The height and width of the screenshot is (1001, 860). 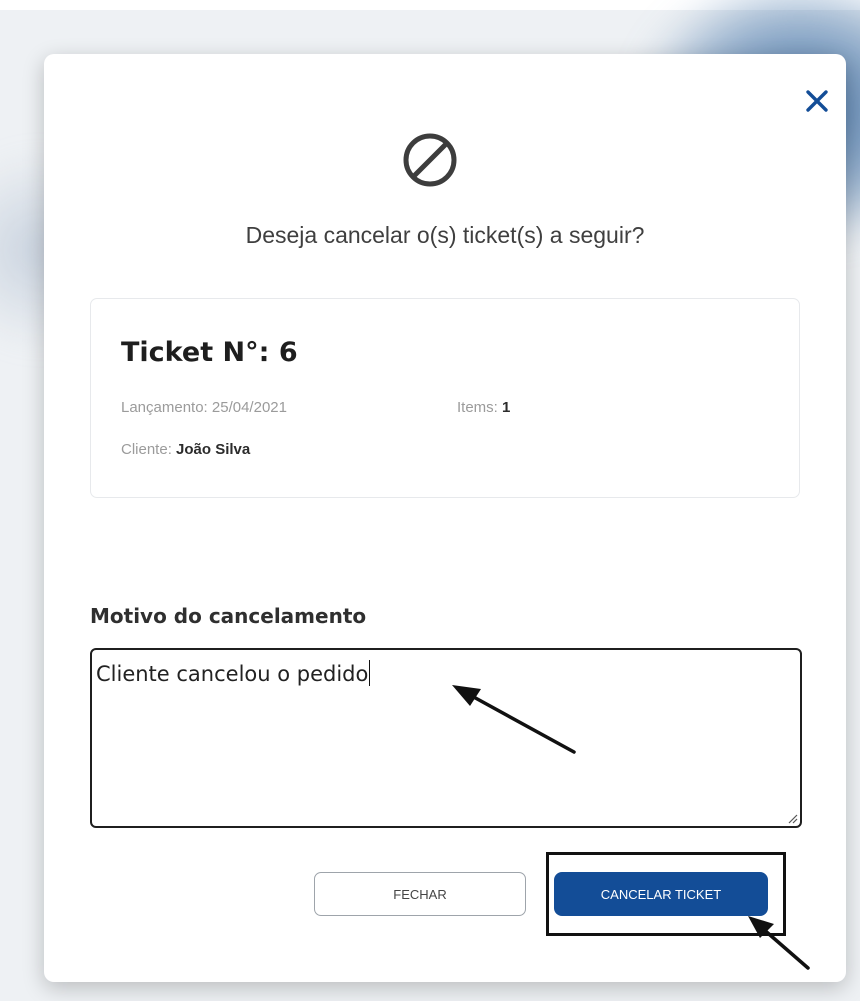 I want to click on ticket-launch-date: Lançamento: 25/04/2021, so click(x=204, y=407).